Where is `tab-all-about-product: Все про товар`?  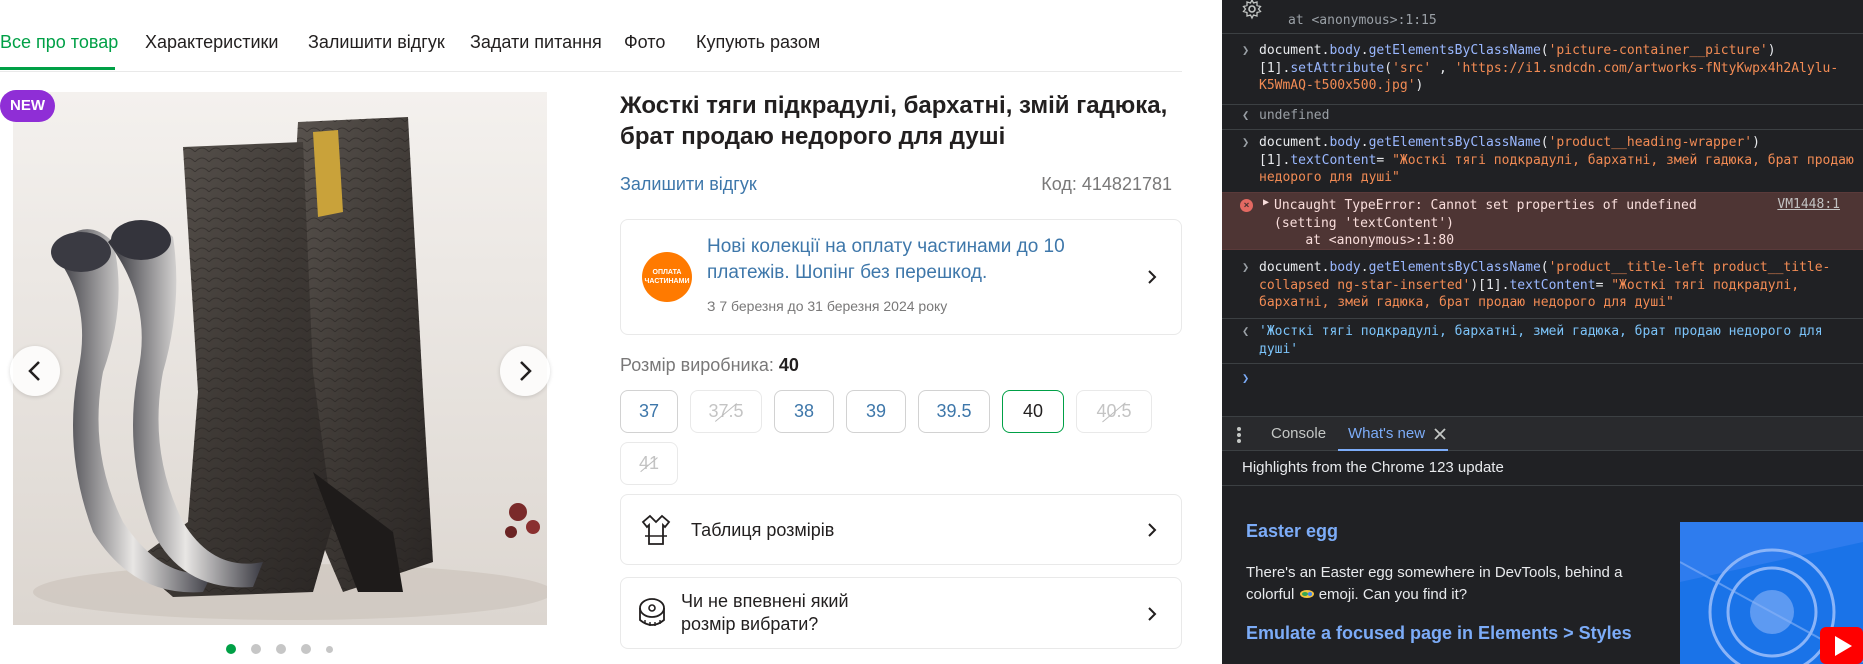
tab-all-about-product: Все про товар is located at coordinates (59, 42).